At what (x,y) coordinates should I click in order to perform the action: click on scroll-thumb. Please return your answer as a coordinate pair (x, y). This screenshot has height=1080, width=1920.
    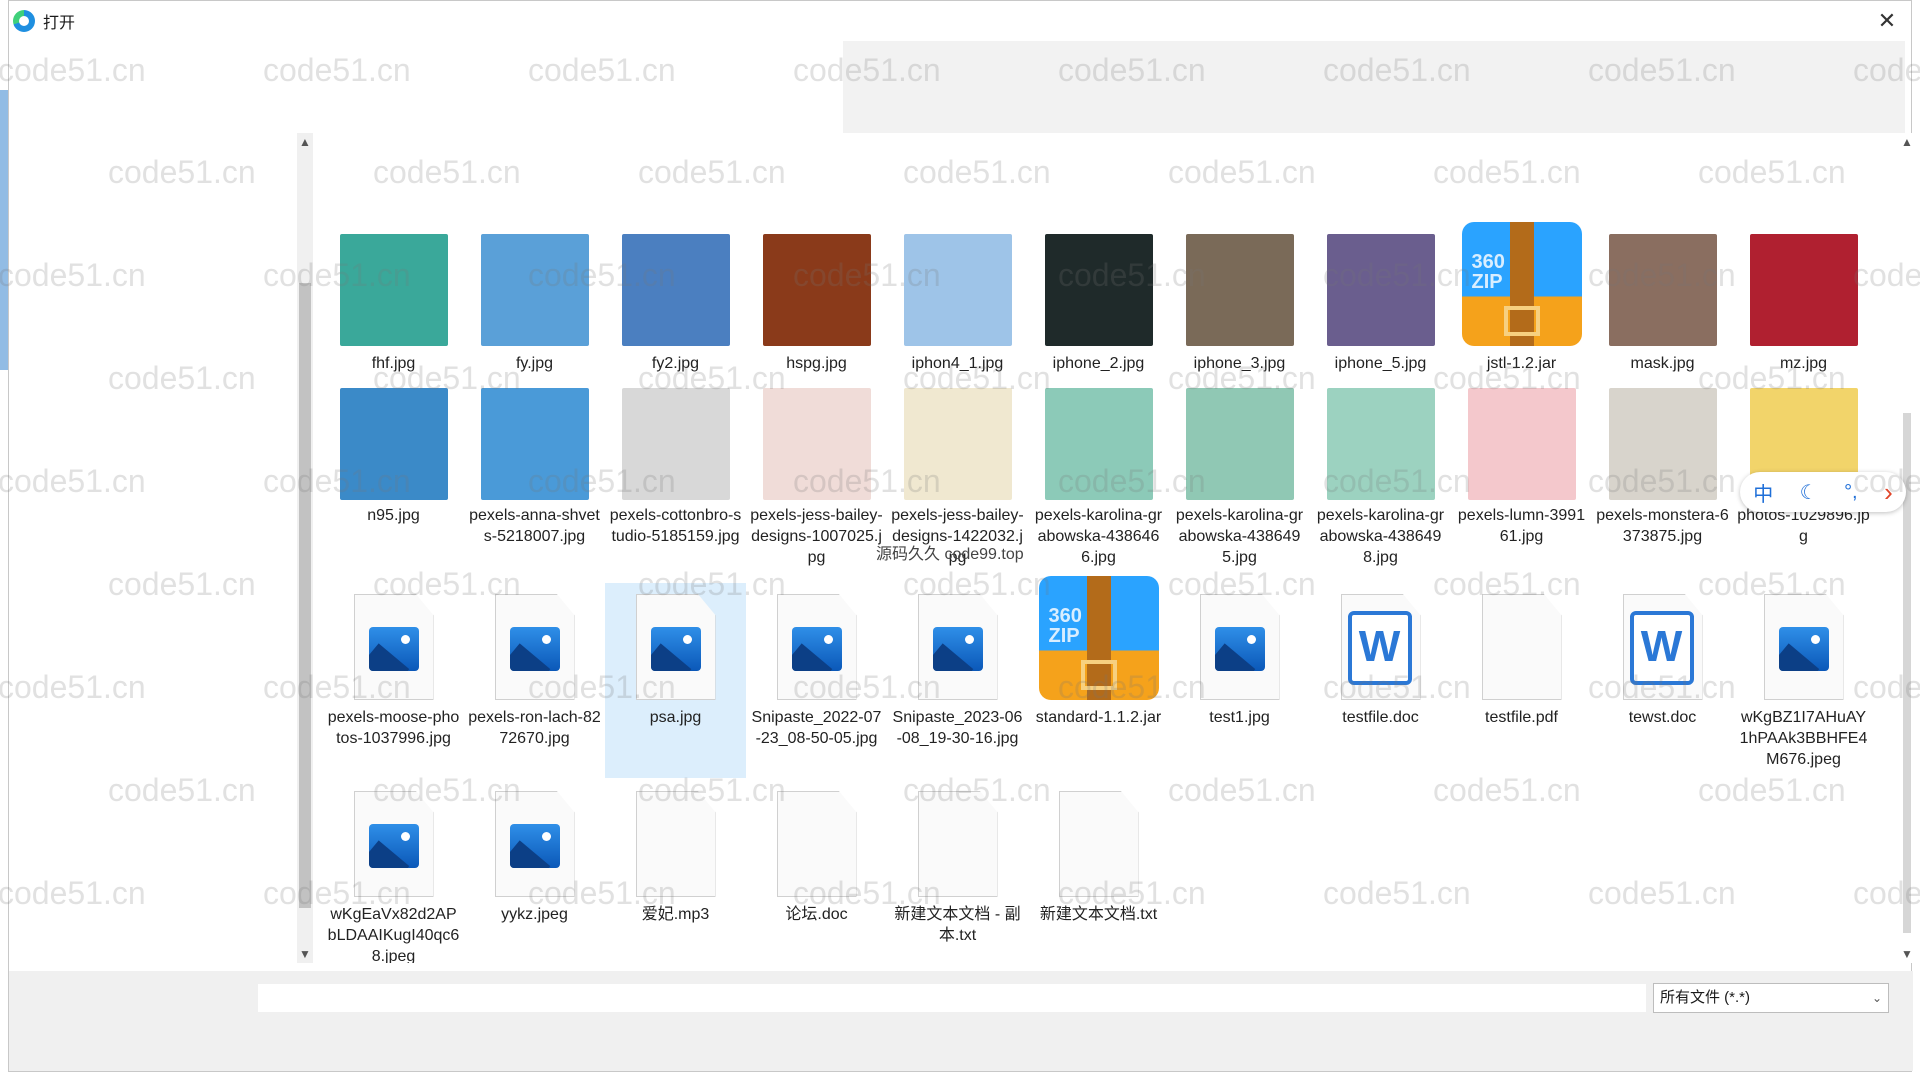
    Looking at the image, I should click on (305, 595).